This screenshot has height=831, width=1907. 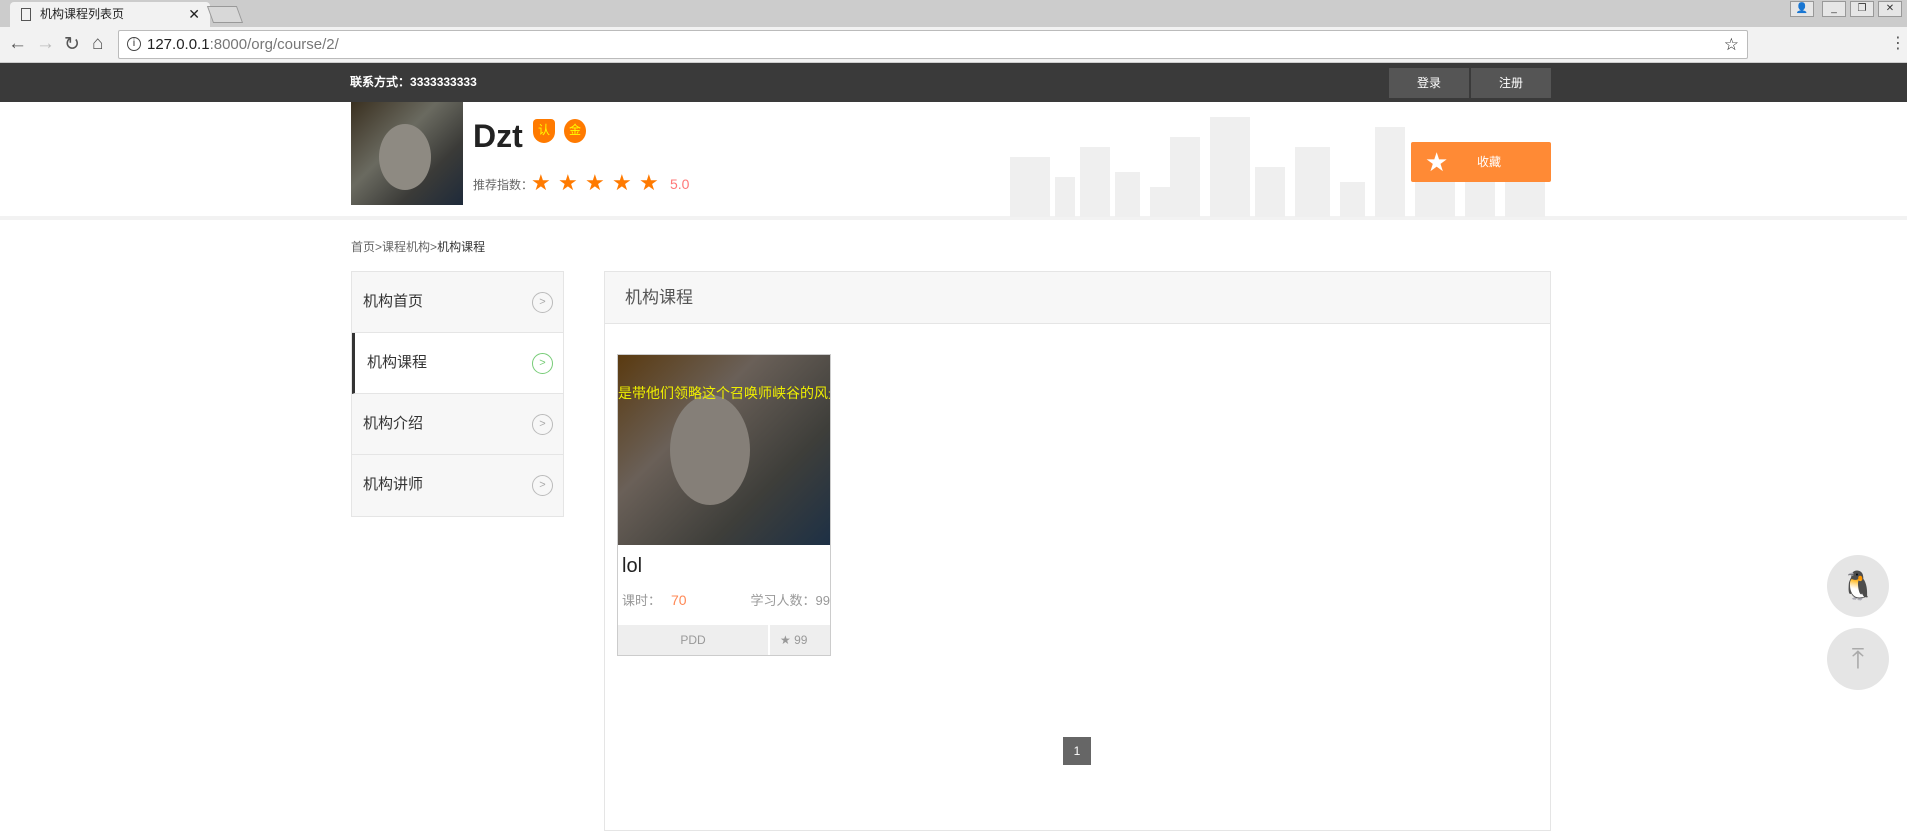 What do you see at coordinates (457, 302) in the screenshot?
I see `sidebar-item-home: 机构首页 >` at bounding box center [457, 302].